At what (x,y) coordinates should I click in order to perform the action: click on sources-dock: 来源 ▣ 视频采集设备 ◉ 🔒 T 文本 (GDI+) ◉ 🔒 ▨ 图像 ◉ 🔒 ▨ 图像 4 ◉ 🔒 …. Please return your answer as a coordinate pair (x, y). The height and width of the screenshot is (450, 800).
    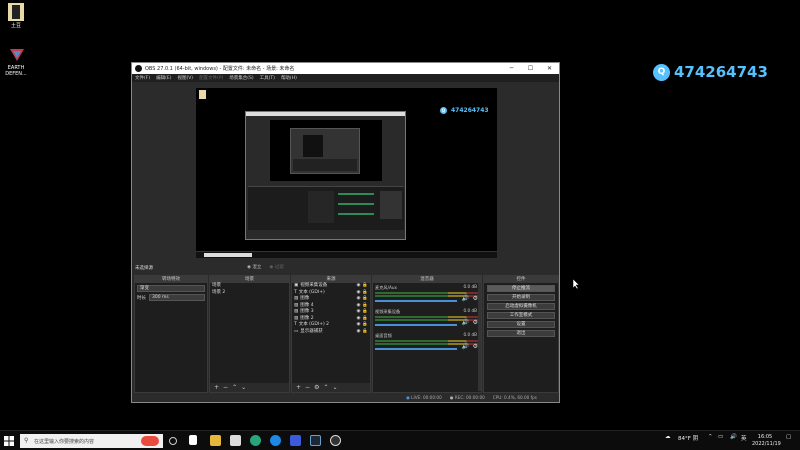
    Looking at the image, I should click on (331, 334).